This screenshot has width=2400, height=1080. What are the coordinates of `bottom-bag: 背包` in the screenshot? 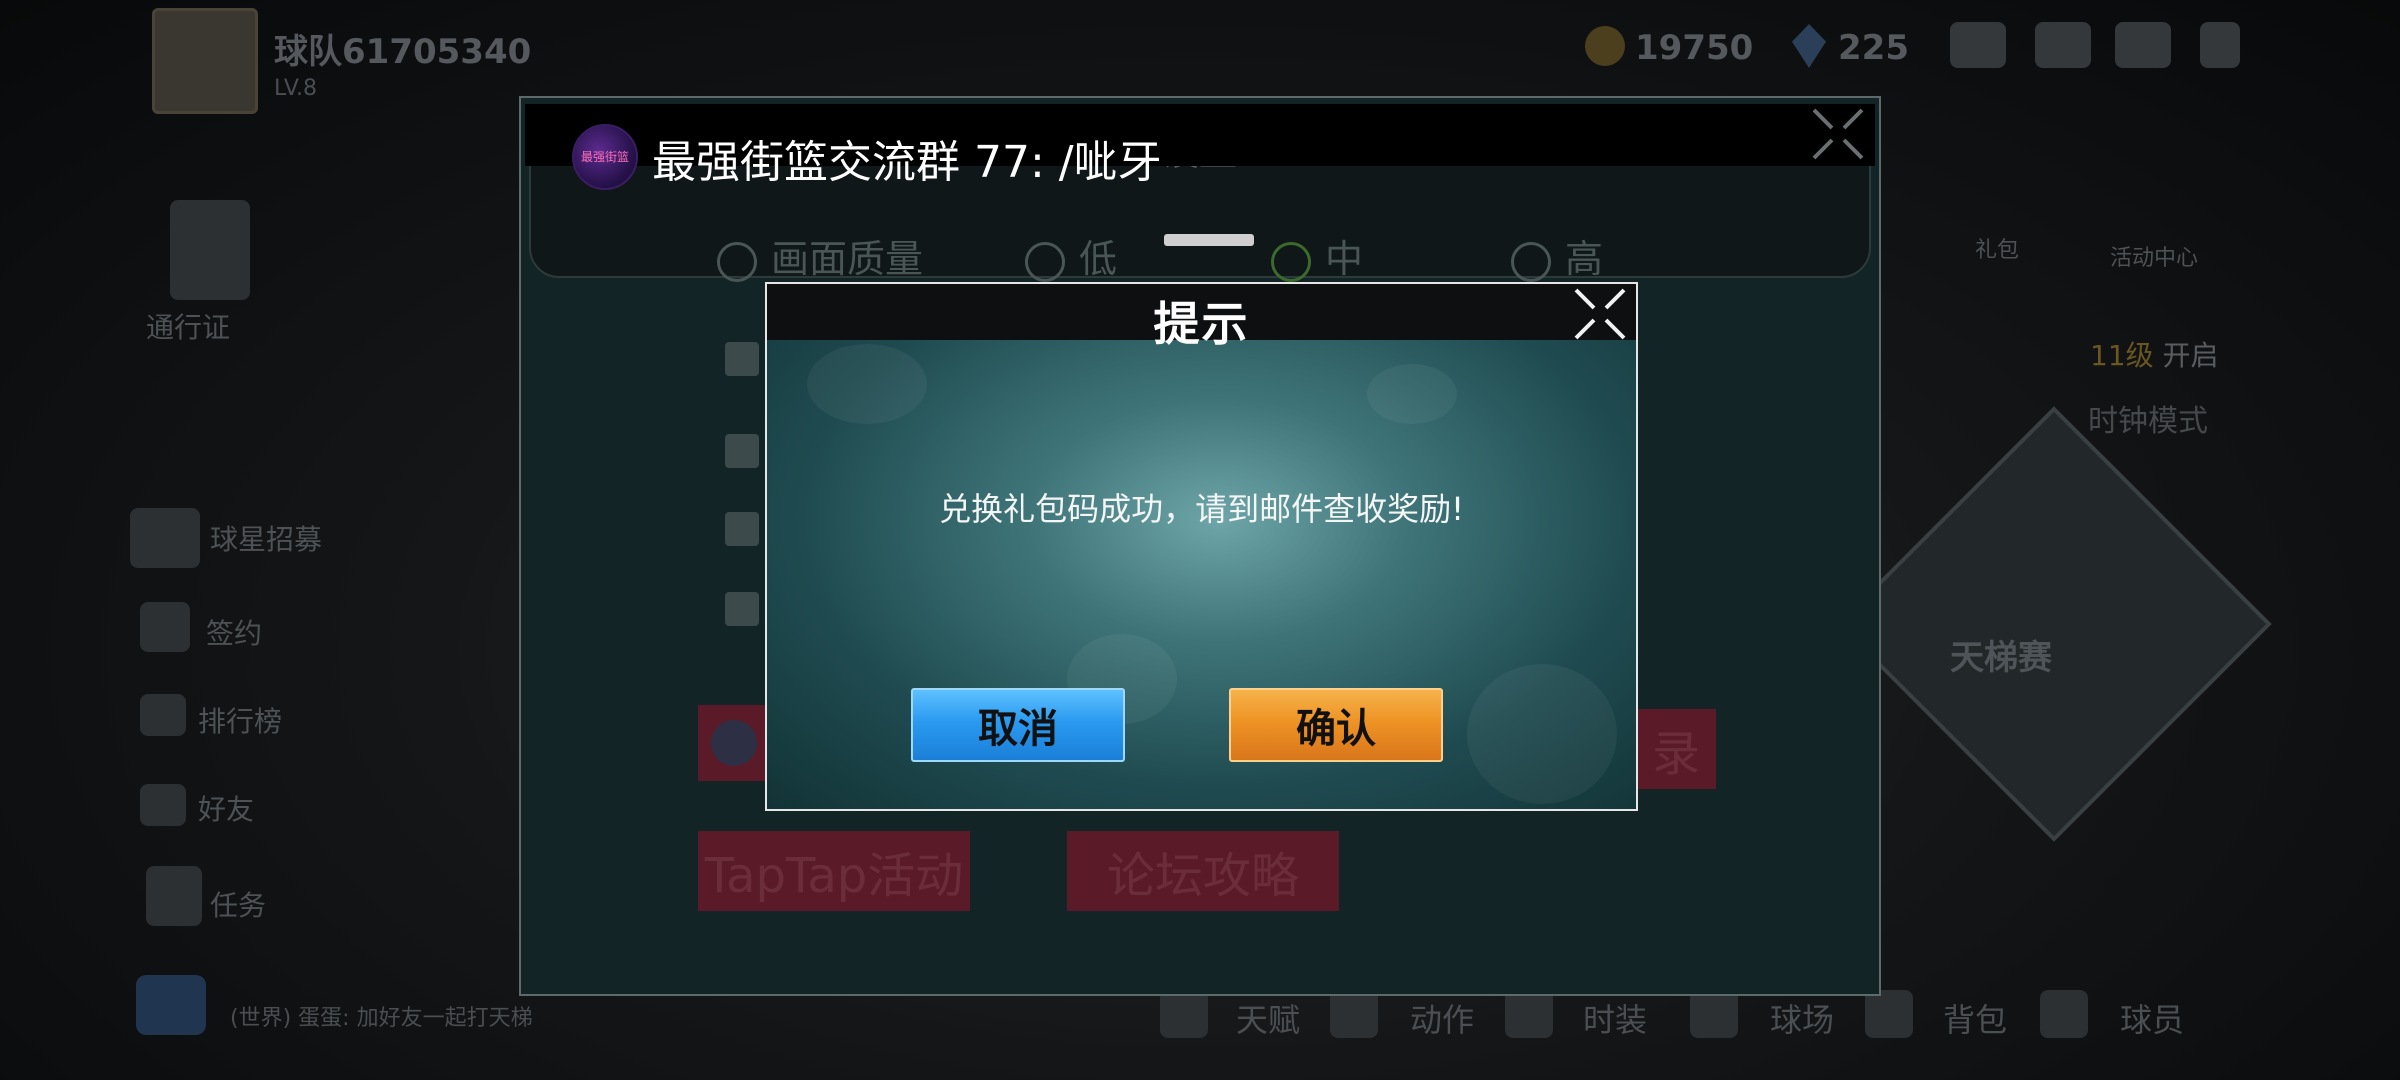 It's located at (1975, 1020).